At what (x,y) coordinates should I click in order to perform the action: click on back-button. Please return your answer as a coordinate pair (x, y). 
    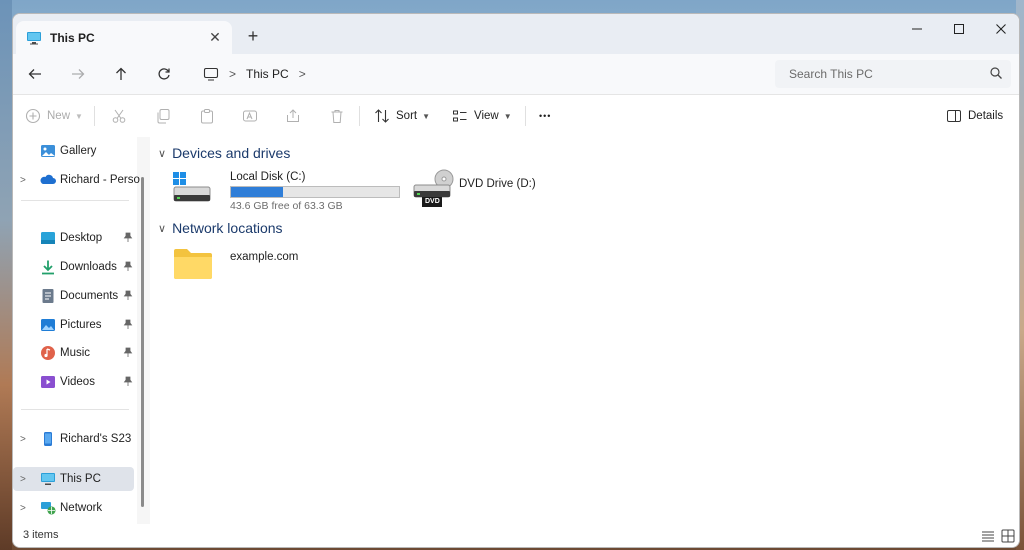
    Looking at the image, I should click on (35, 74).